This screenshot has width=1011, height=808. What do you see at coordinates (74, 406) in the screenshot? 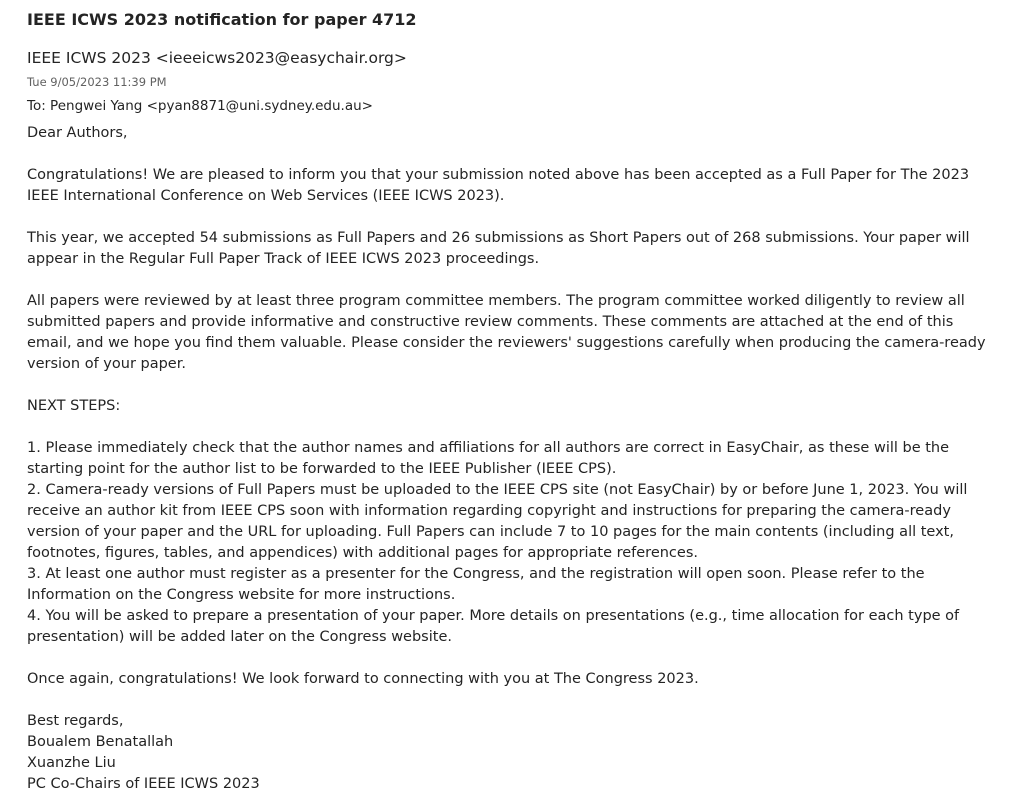
I see `next-steps-heading: NEXT STEPS:` at bounding box center [74, 406].